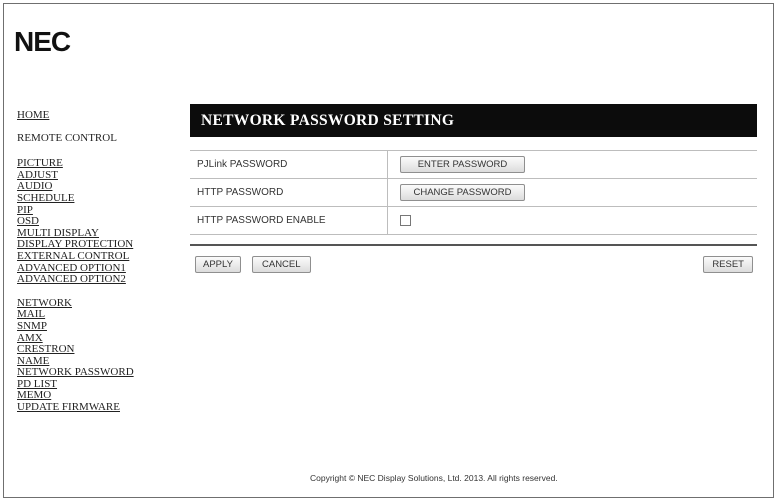  I want to click on pjlink-password-cell: ENTER PASSWORD, so click(572, 164).